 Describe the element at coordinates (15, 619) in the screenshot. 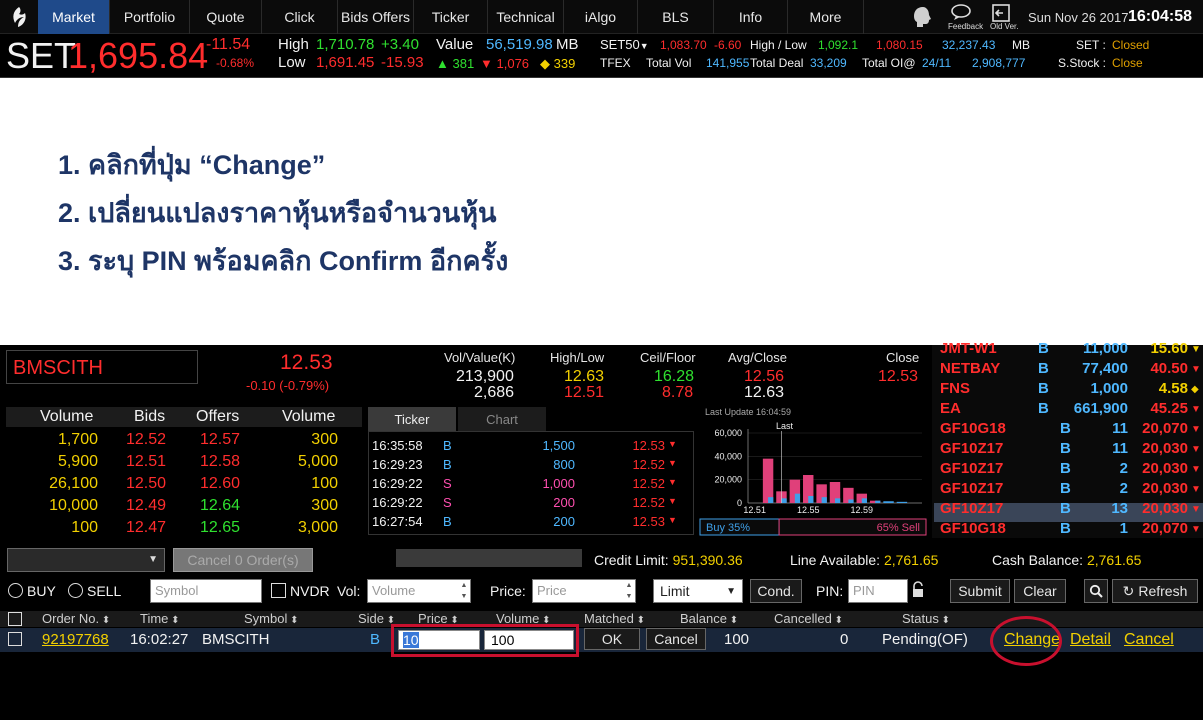

I see `select-all-checkbox` at that location.